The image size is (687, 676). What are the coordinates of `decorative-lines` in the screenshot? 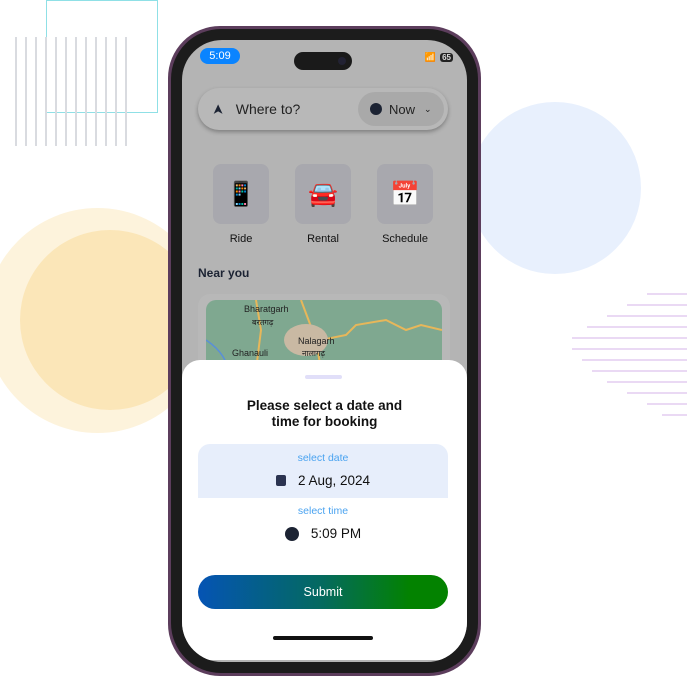 It's located at (70, 75).